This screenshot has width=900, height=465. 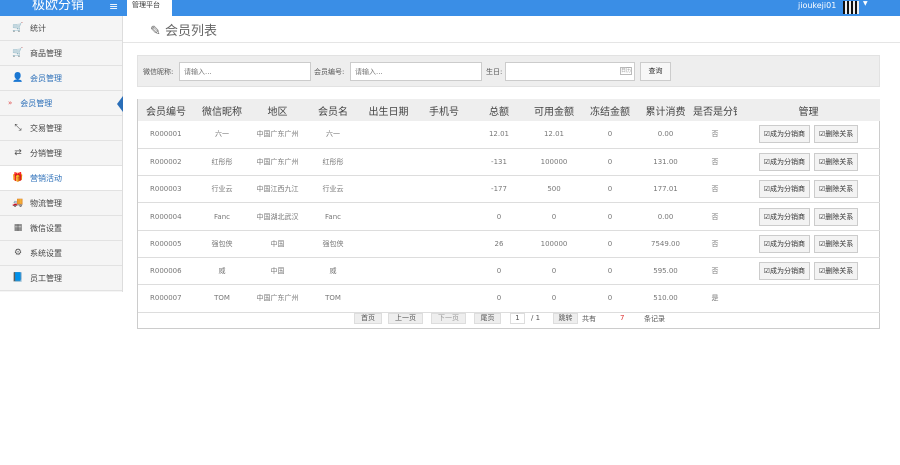 What do you see at coordinates (61, 178) in the screenshot?
I see `sidebar-item-6: 🎁 营销活动` at bounding box center [61, 178].